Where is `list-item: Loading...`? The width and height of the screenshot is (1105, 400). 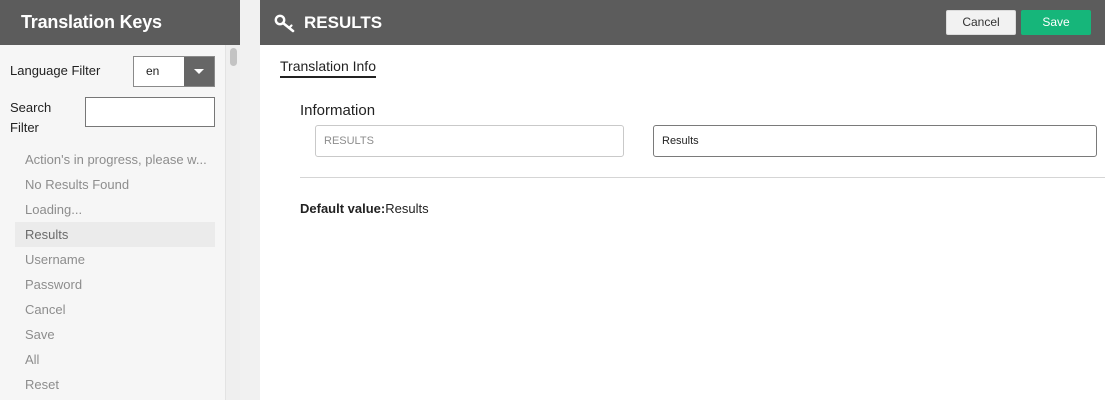 list-item: Loading... is located at coordinates (115, 209).